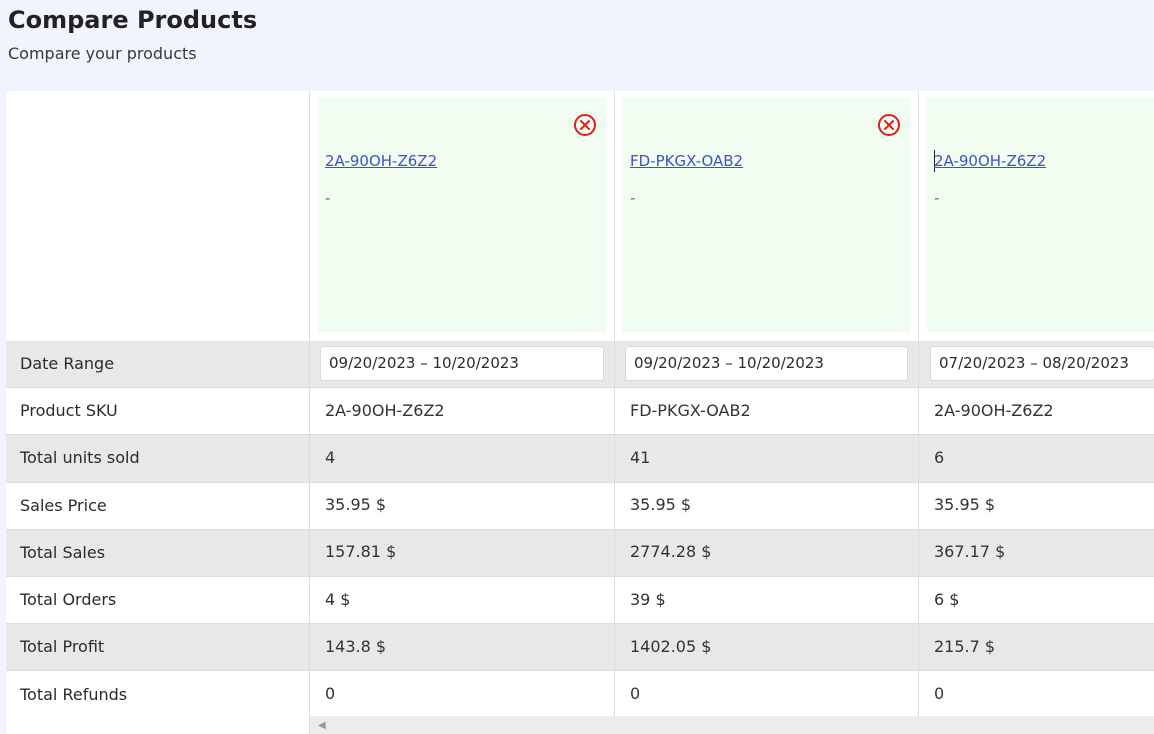 This screenshot has height=734, width=1154. Describe the element at coordinates (62, 646) in the screenshot. I see `label-total-profit: Total Profit` at that location.